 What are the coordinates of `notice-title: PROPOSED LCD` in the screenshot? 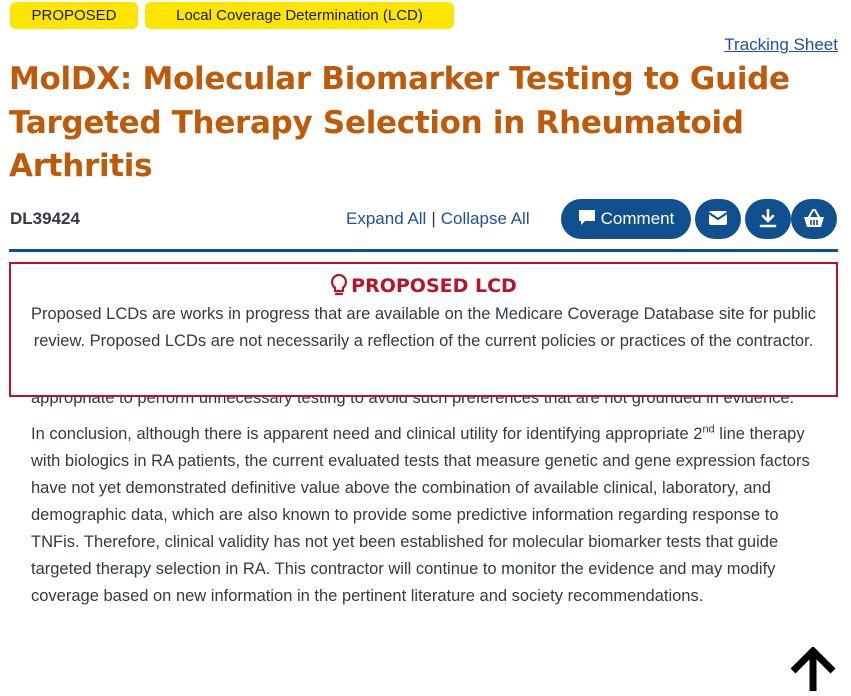 It's located at (423, 285).